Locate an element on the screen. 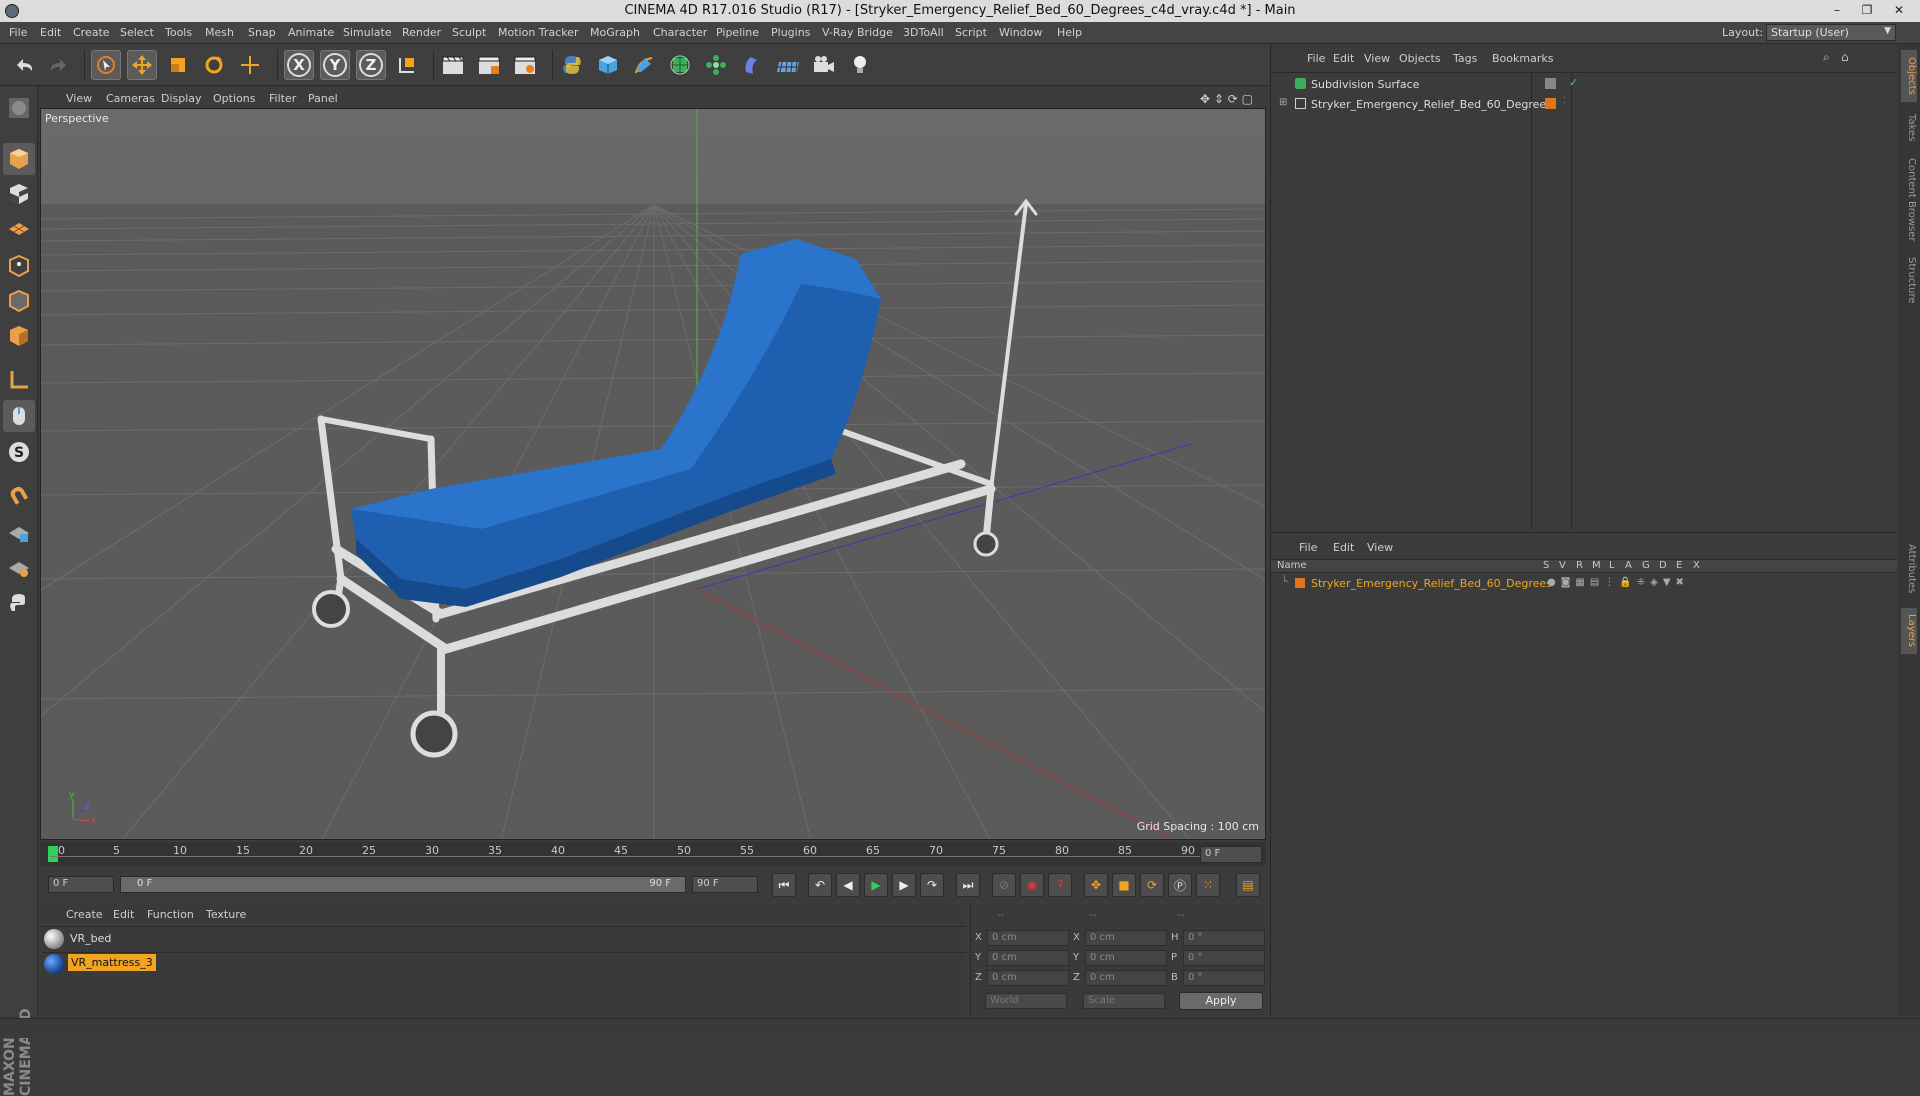 Image resolution: width=1920 pixels, height=1096 pixels. rotation-b-field: 0 ° is located at coordinates (1224, 978).